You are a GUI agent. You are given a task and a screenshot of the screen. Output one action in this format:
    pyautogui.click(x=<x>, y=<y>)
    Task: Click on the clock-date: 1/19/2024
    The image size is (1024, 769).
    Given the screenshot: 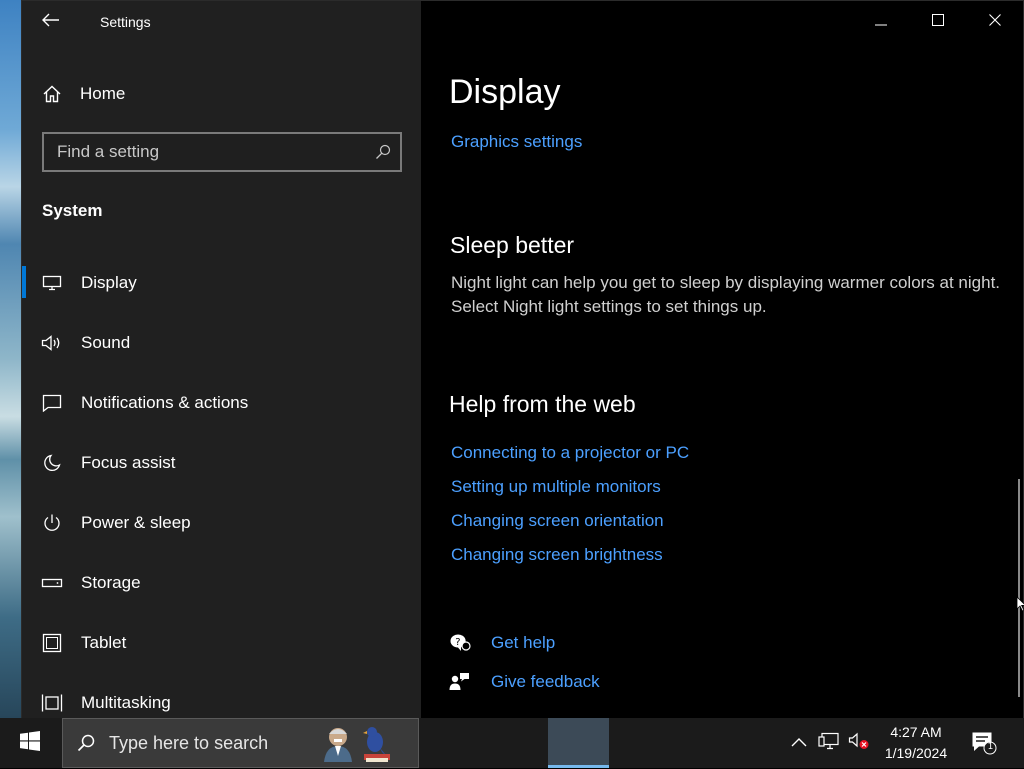 What is the action you would take?
    pyautogui.click(x=916, y=753)
    